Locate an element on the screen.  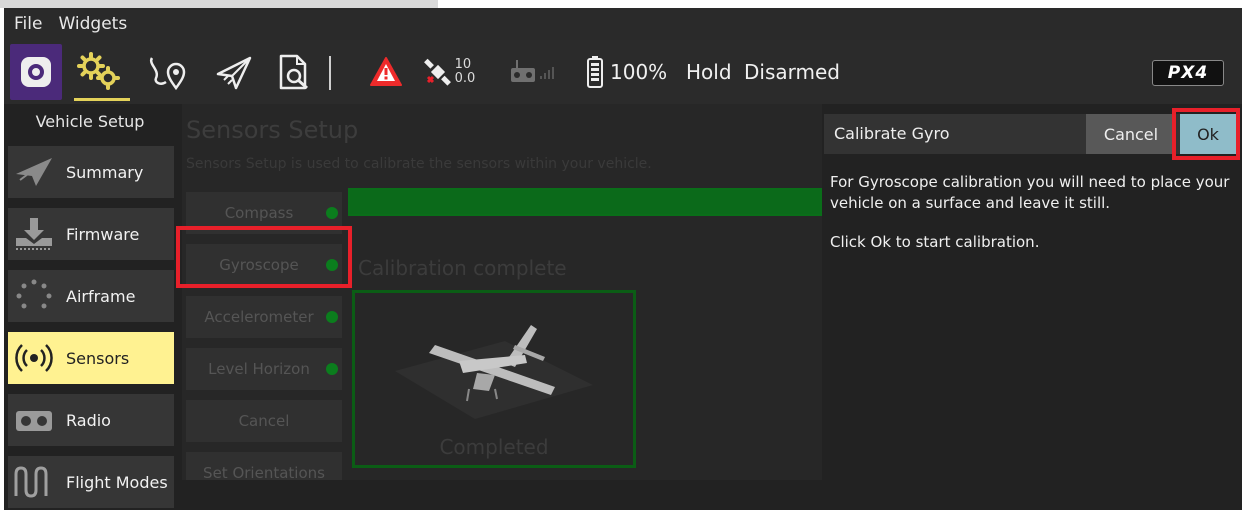
sidebar-item-label: Summary is located at coordinates (105, 172).